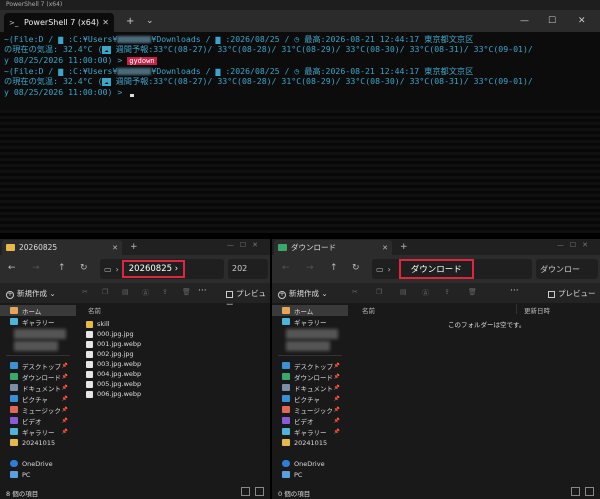  I want to click on list-item: 000.jpg.jpg, so click(113, 334).